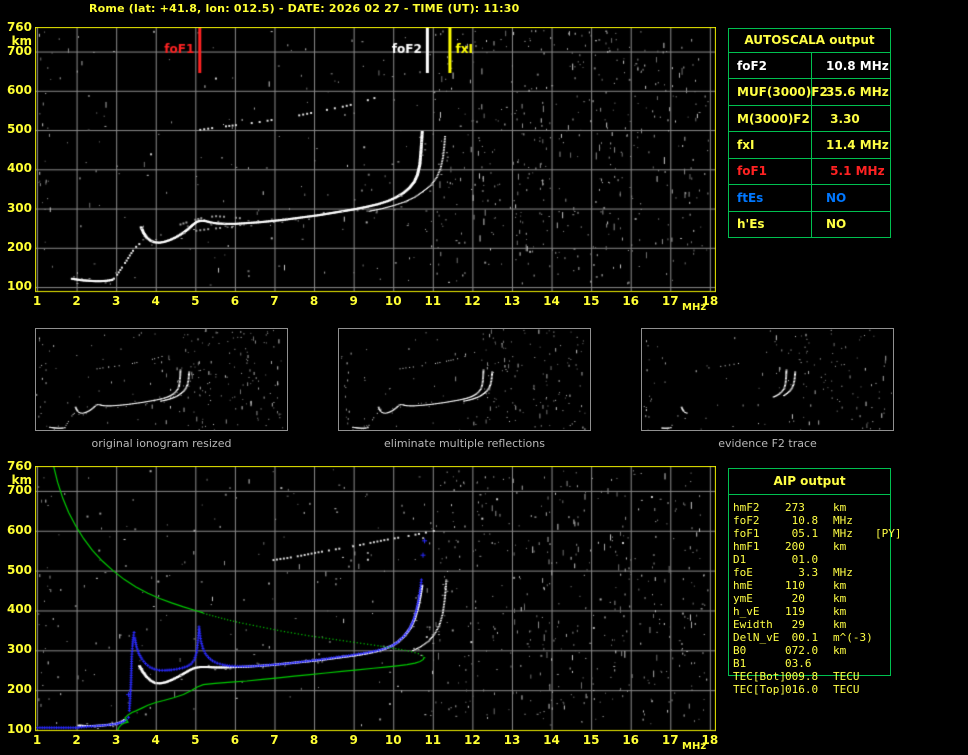 The width and height of the screenshot is (968, 755). I want to click on autoscala-param-label: MUF(3000)F2, so click(778, 92).